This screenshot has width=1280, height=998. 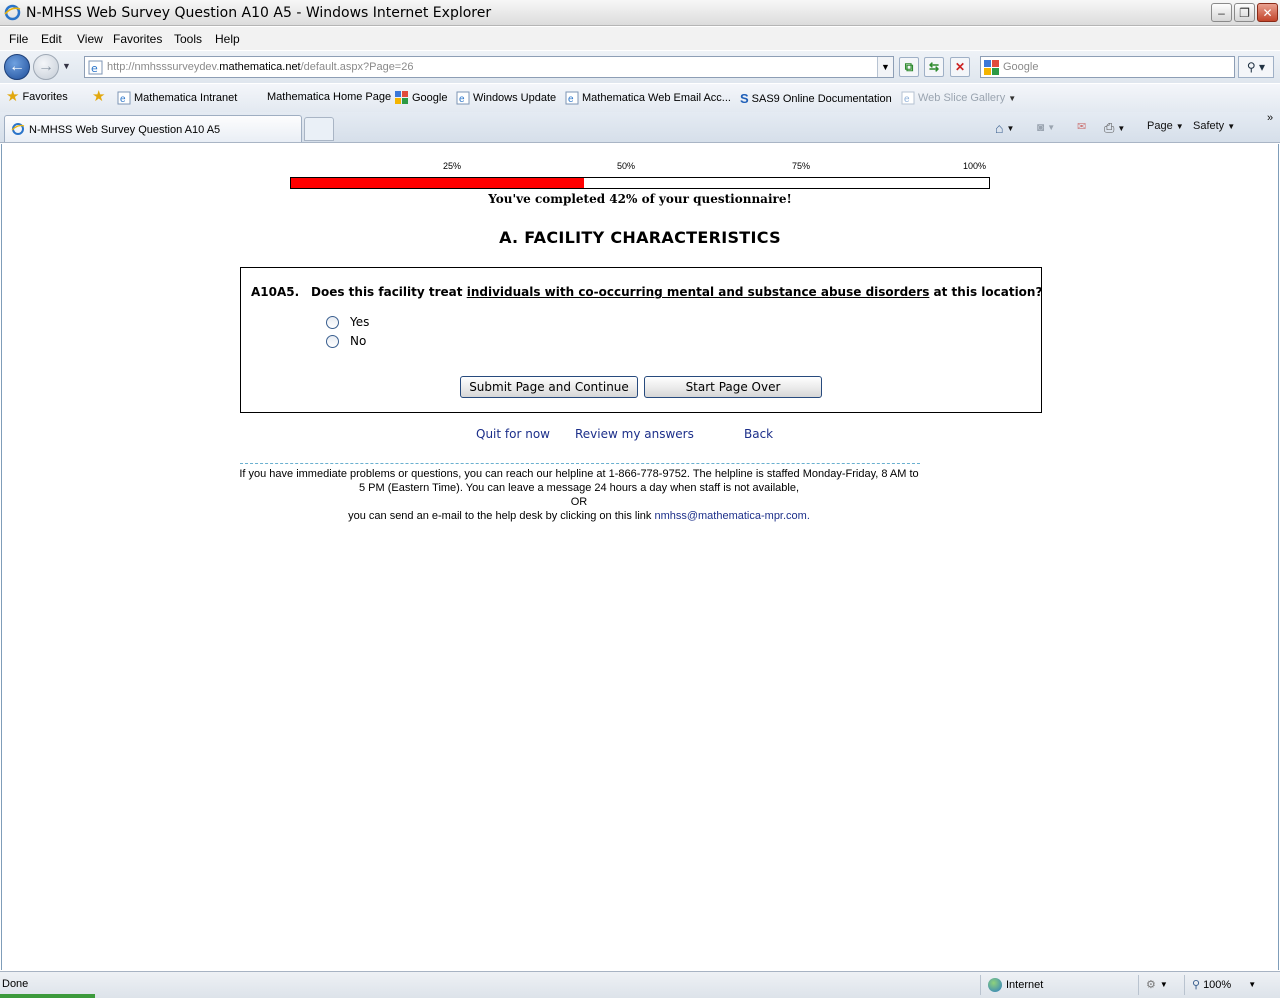 What do you see at coordinates (975, 166) in the screenshot?
I see `progress-tick-100: 100%` at bounding box center [975, 166].